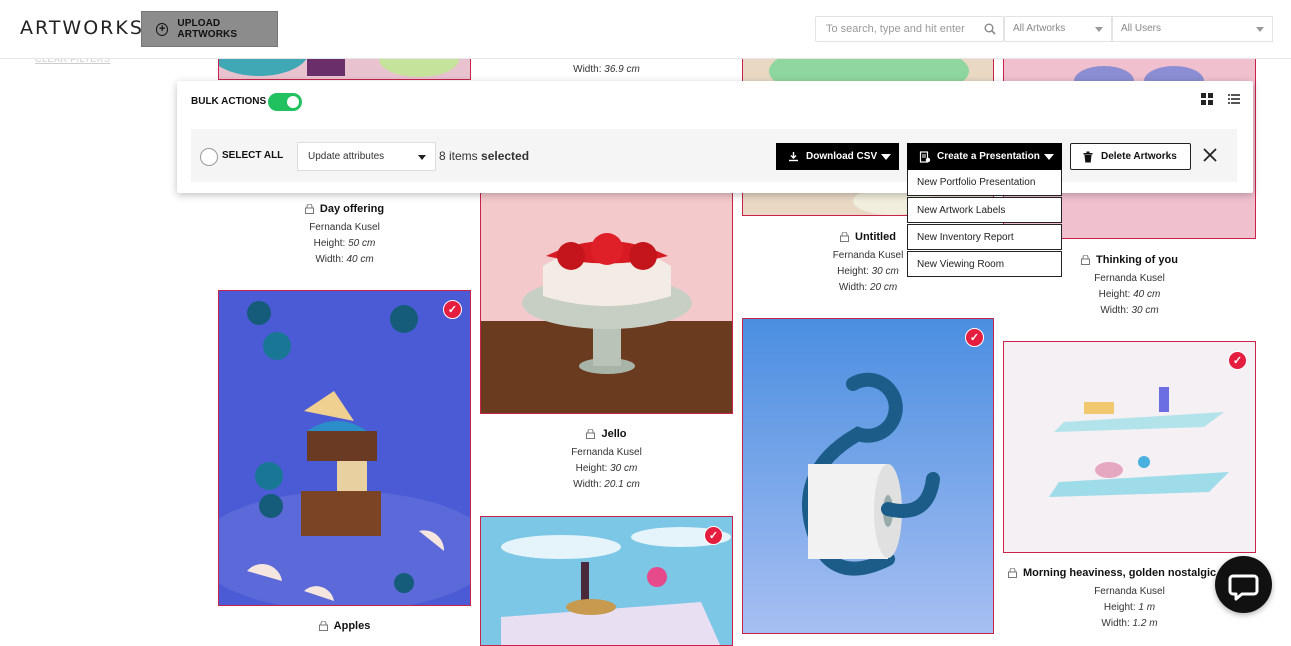  Describe the element at coordinates (1234, 99) in the screenshot. I see `list-view-icon` at that location.